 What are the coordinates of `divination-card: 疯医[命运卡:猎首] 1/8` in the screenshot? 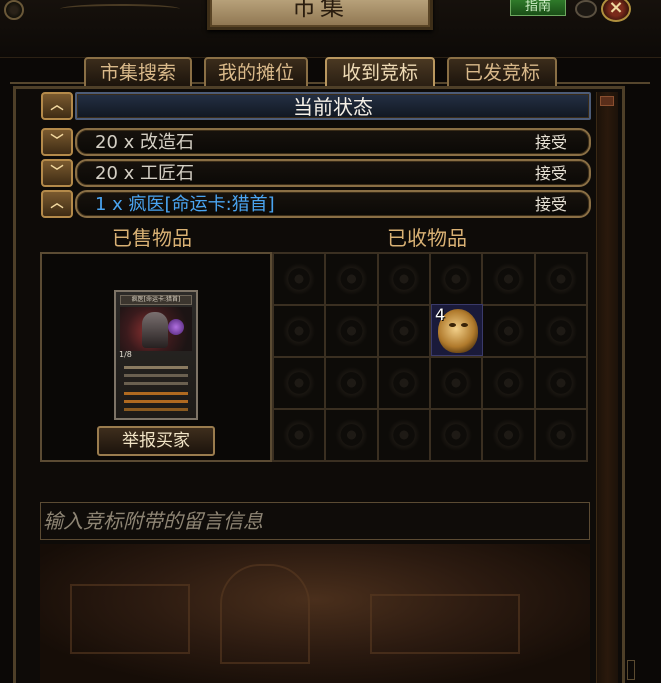 It's located at (156, 355).